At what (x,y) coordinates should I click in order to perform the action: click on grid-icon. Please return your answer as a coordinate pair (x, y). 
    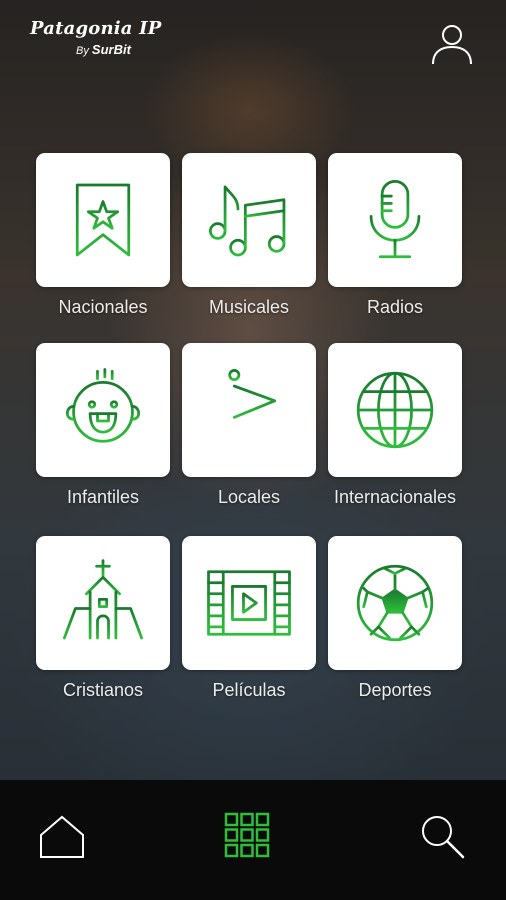
    Looking at the image, I should click on (247, 835).